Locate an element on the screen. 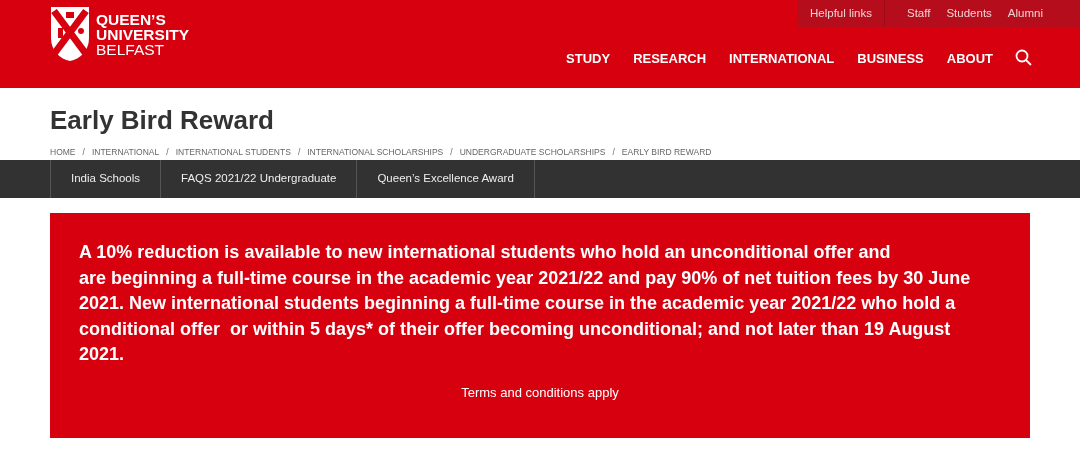 Image resolution: width=1080 pixels, height=456 pixels. logo-text: QUEEN’S is located at coordinates (131, 19).